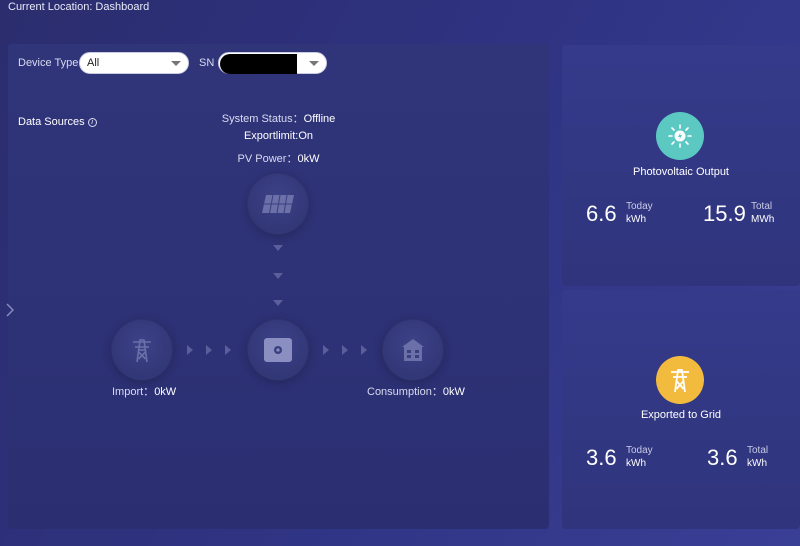 The image size is (800, 546). What do you see at coordinates (278, 159) in the screenshot?
I see `pv-power-status: PV Power：0kW` at bounding box center [278, 159].